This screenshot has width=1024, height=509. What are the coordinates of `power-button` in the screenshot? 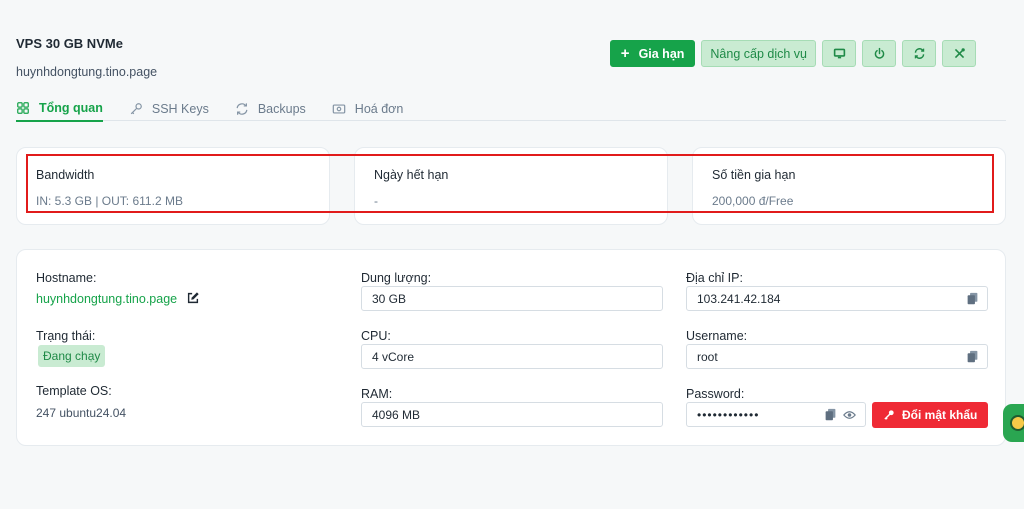 It's located at (879, 53).